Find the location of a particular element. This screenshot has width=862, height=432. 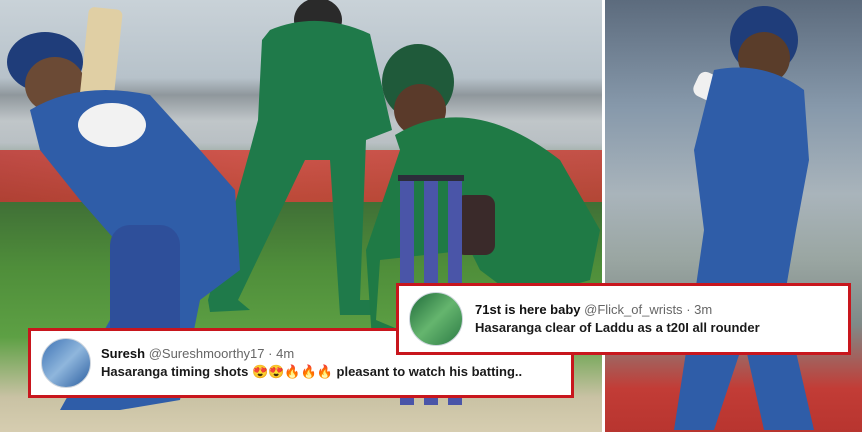

tweet-time: 3m is located at coordinates (703, 310).